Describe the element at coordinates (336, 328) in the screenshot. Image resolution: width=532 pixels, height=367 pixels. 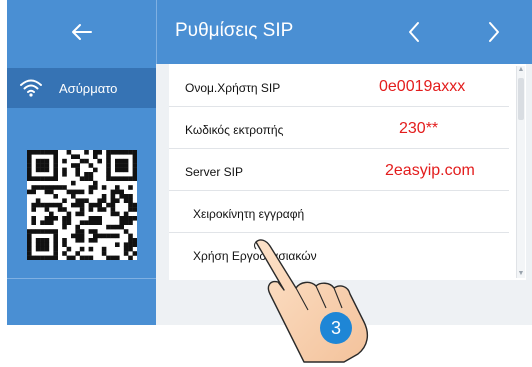
I see `step-badge: 3` at that location.